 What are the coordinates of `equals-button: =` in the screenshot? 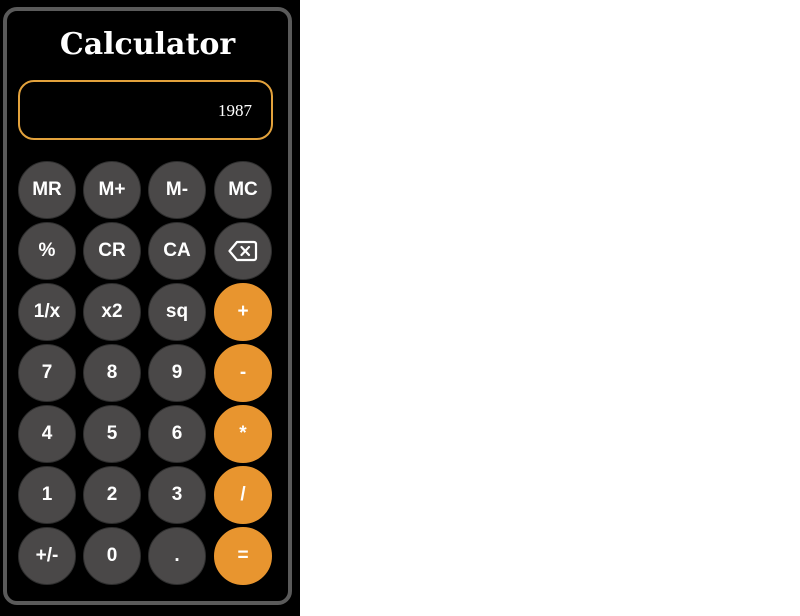 It's located at (243, 556).